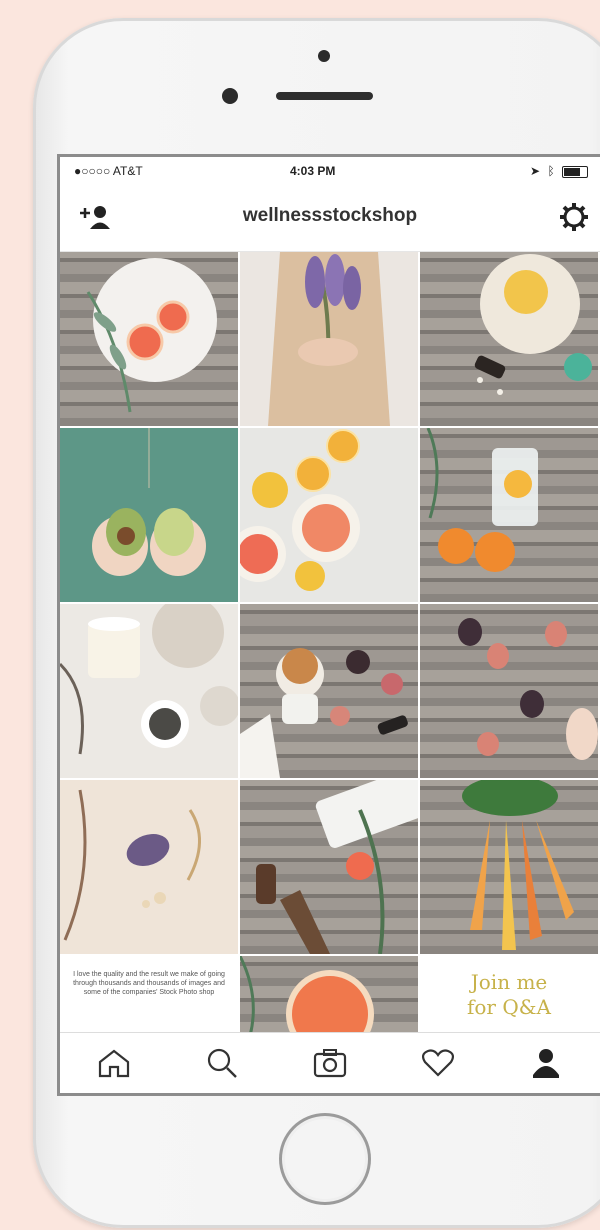 This screenshot has height=1230, width=600. What do you see at coordinates (551, 171) in the screenshot?
I see `bluetooth-icon: ᛒ` at bounding box center [551, 171].